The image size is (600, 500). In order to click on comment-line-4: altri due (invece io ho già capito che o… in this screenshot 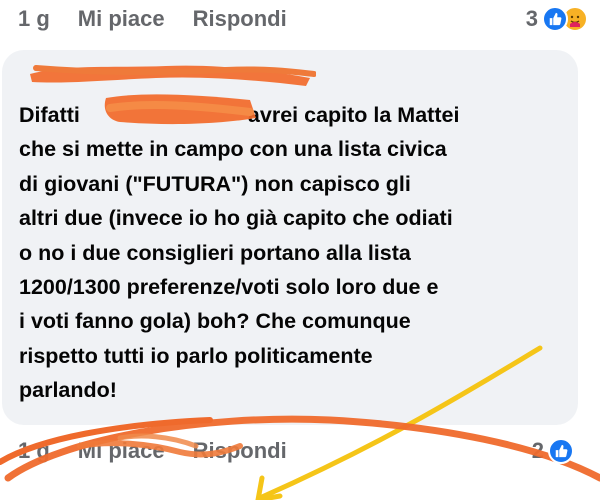, I will do `click(236, 218)`.